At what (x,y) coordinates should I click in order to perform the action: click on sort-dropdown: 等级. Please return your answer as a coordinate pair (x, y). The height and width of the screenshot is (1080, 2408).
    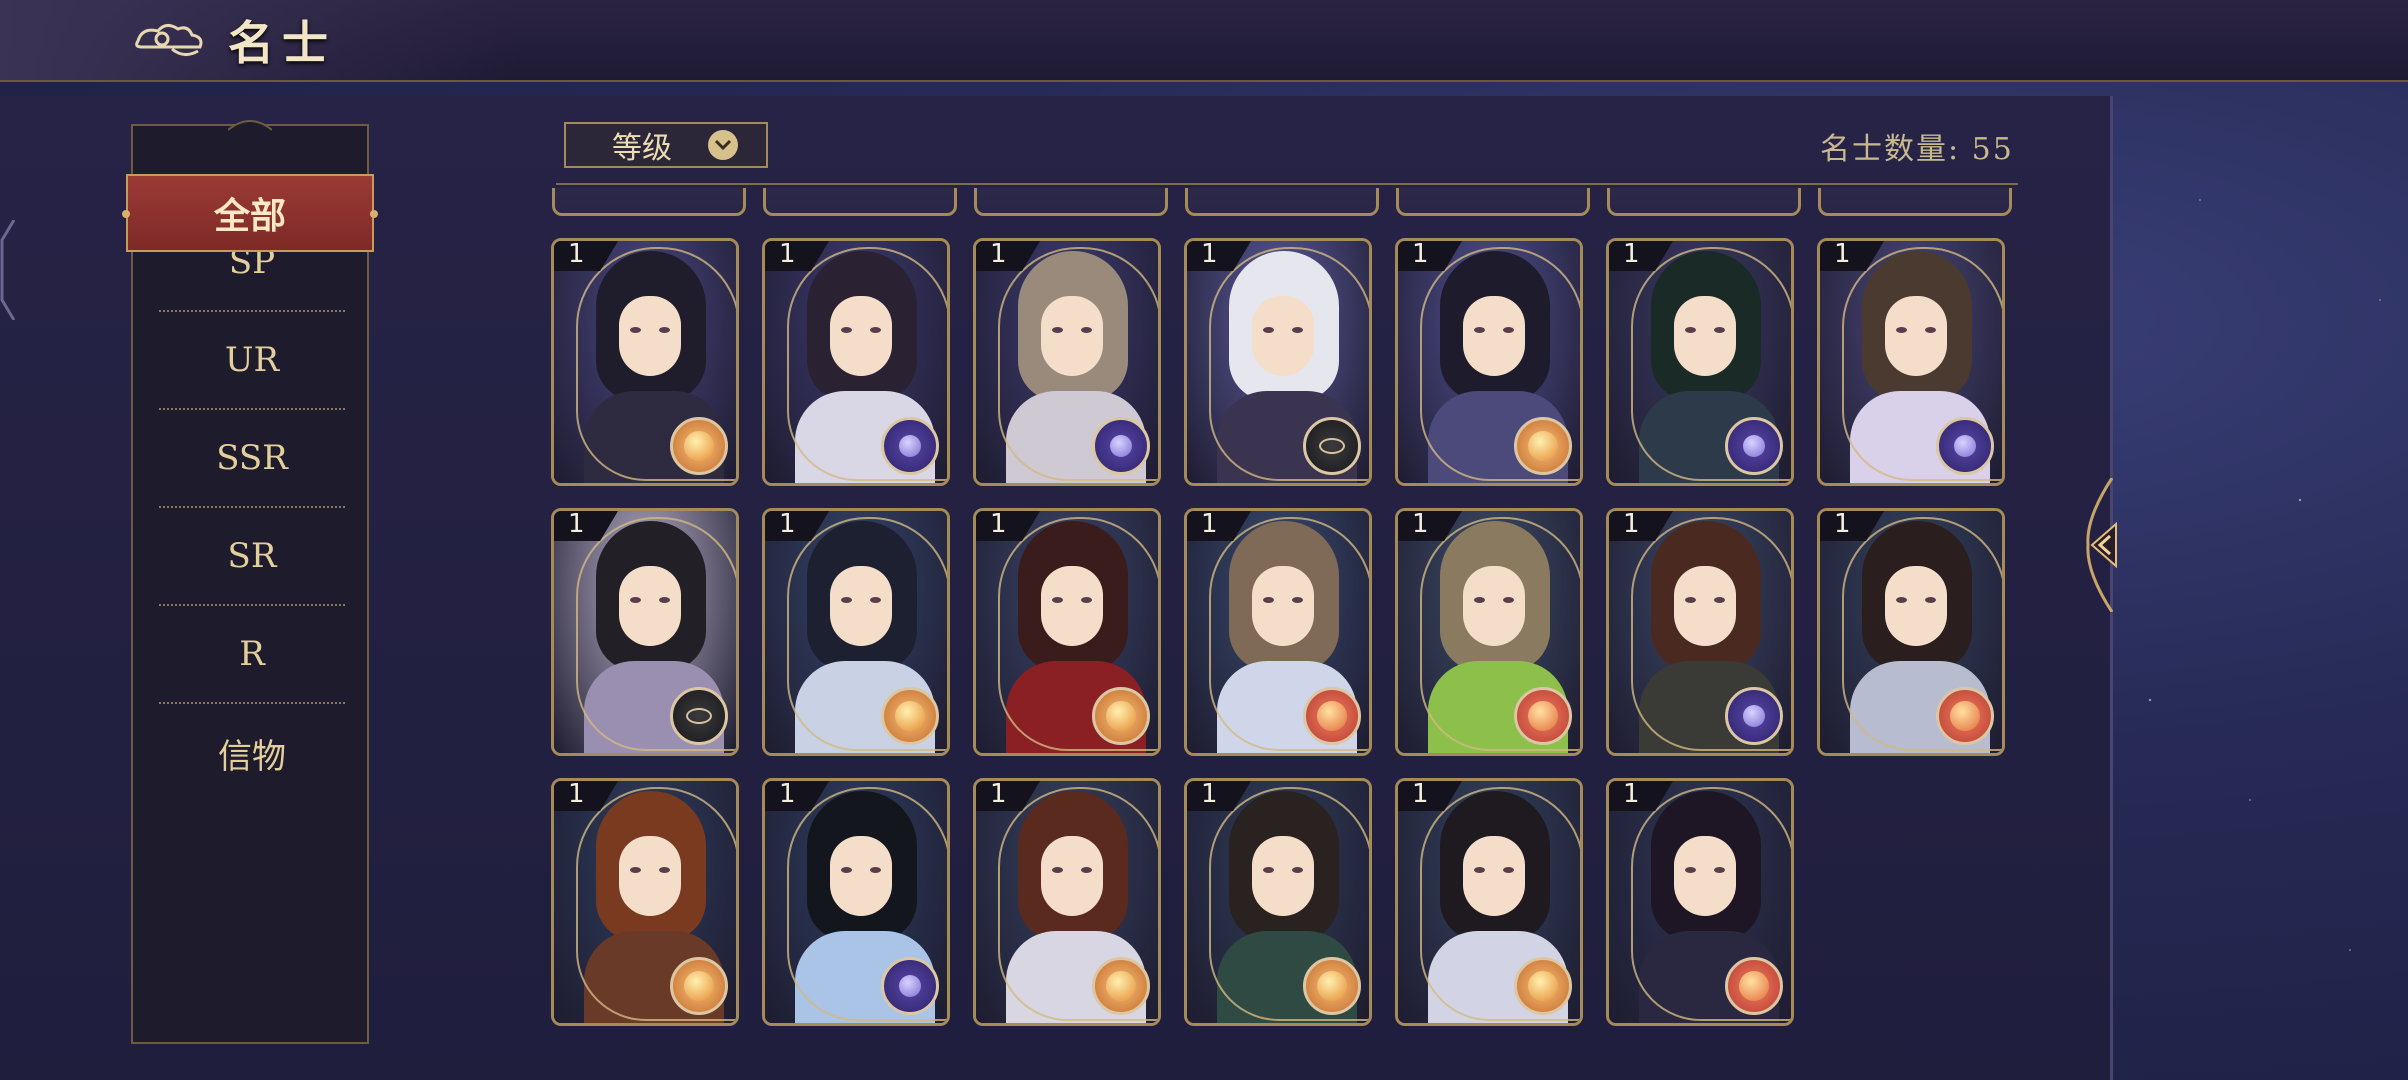
    Looking at the image, I should click on (666, 145).